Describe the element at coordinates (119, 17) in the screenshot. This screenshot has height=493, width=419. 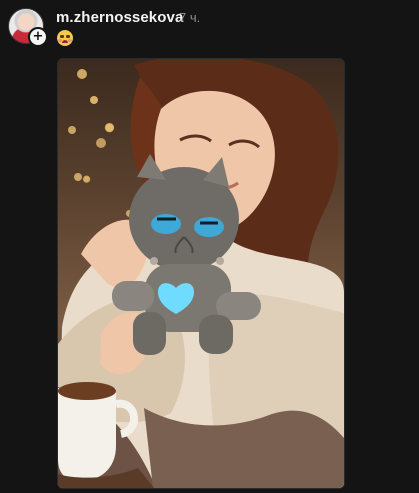
I see `username-link: m.zhernossekova` at that location.